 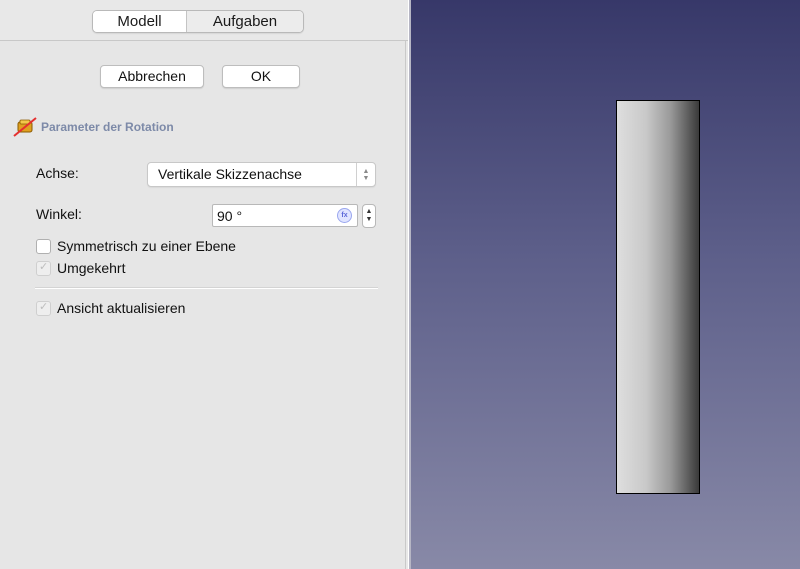 What do you see at coordinates (43, 246) in the screenshot?
I see `symmetric-checkbox` at bounding box center [43, 246].